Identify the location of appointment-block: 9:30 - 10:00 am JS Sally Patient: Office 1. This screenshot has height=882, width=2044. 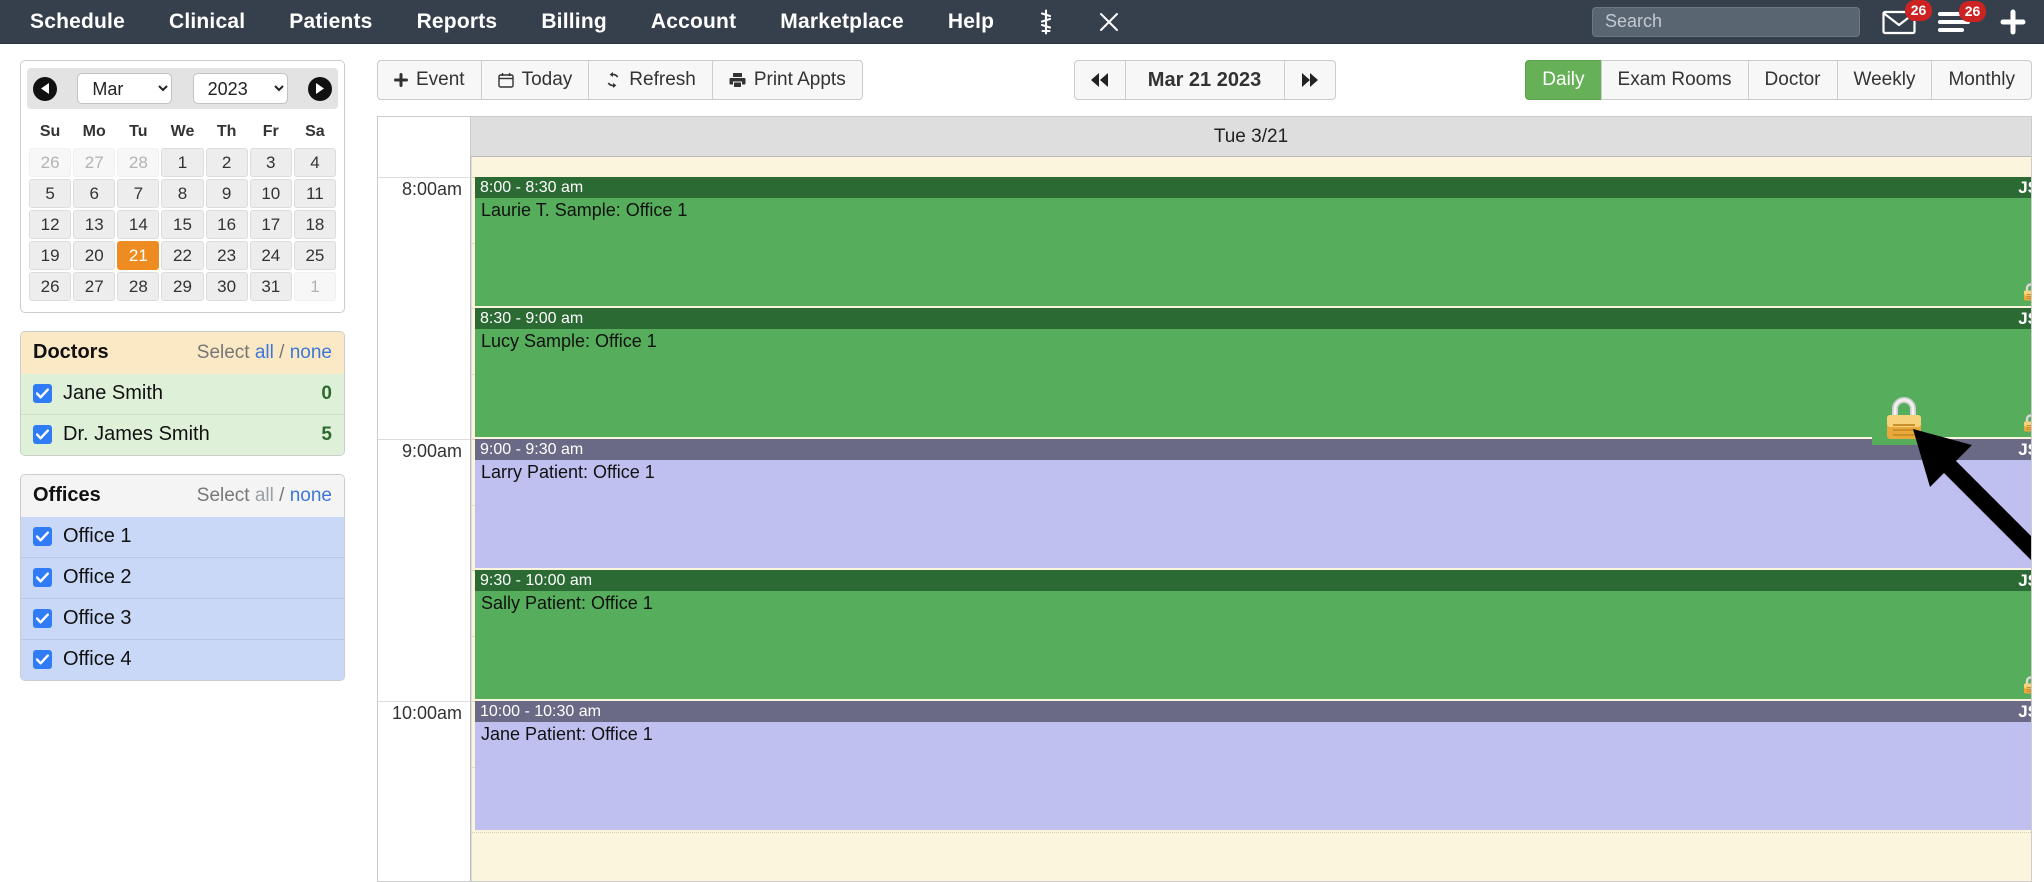
(1253, 634).